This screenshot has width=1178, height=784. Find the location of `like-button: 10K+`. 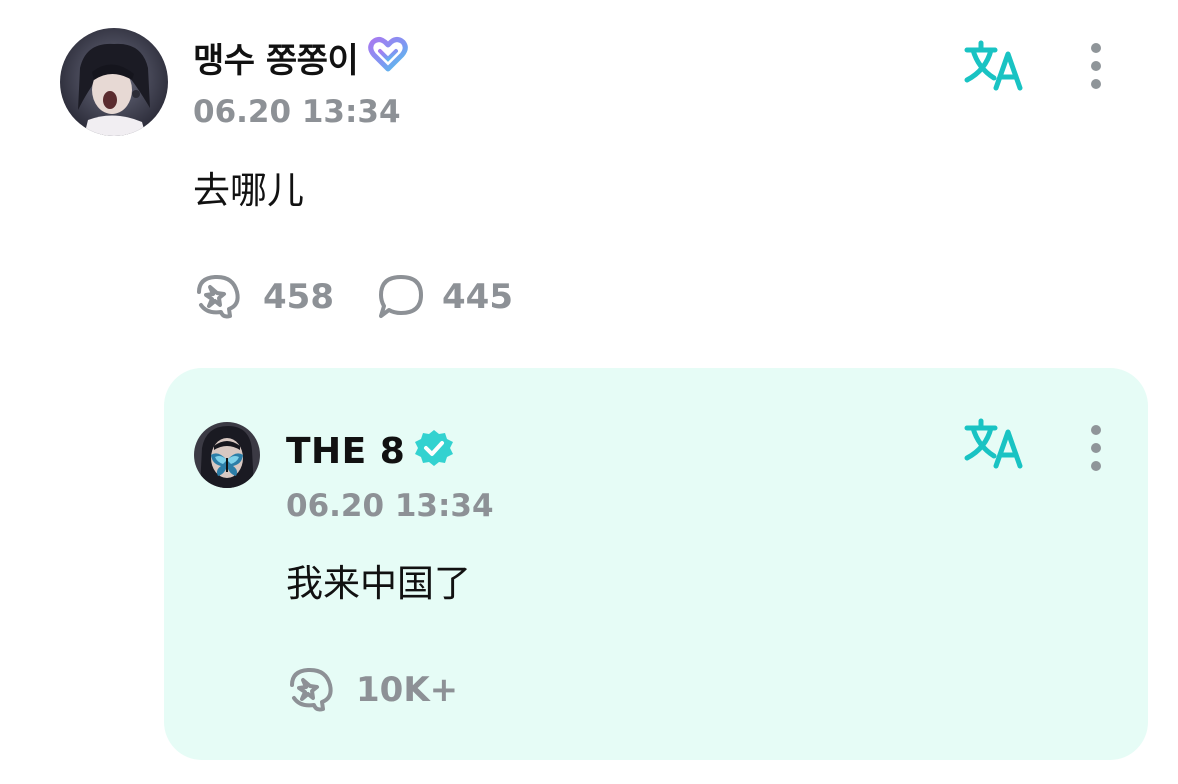

like-button: 10K+ is located at coordinates (372, 690).